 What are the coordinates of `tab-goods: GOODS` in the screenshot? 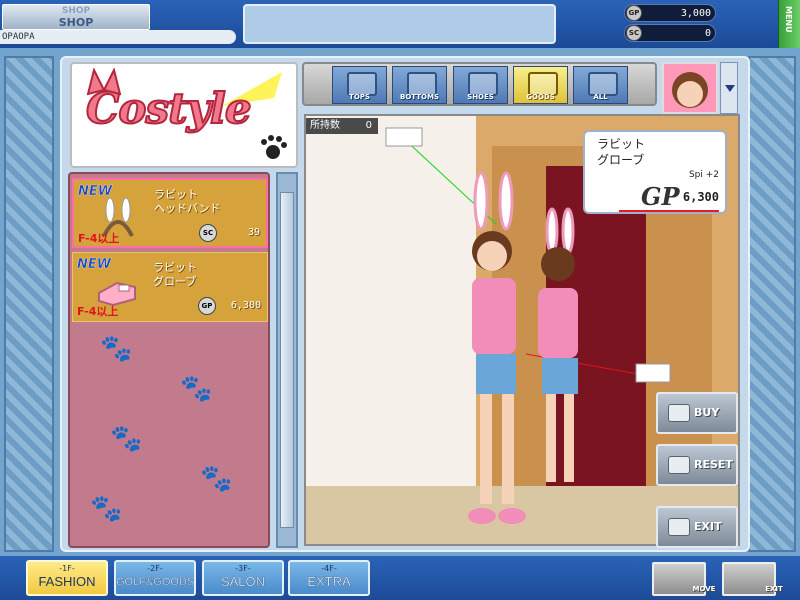 It's located at (540, 85).